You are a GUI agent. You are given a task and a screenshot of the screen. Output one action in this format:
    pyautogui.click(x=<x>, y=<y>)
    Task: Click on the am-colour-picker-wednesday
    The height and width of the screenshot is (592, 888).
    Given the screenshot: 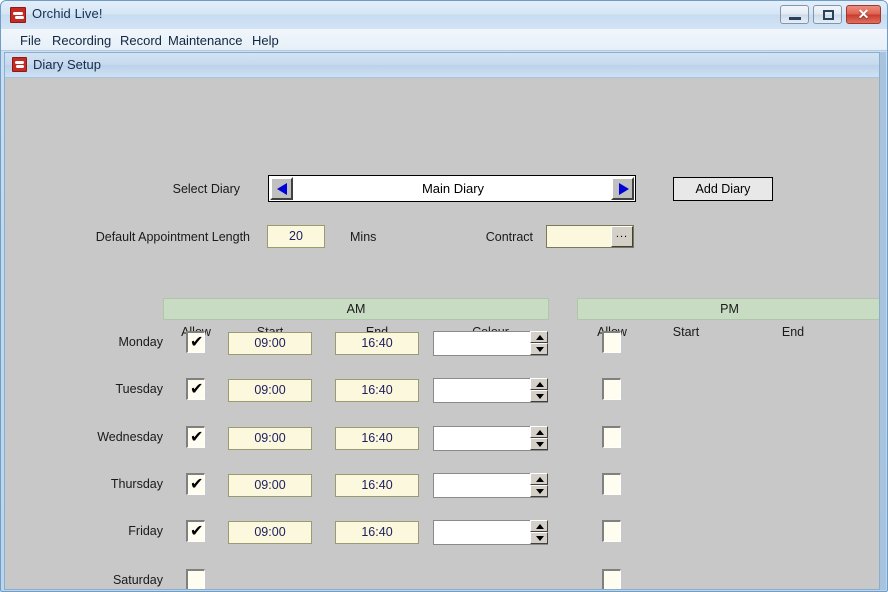 What is the action you would take?
    pyautogui.click(x=490, y=438)
    